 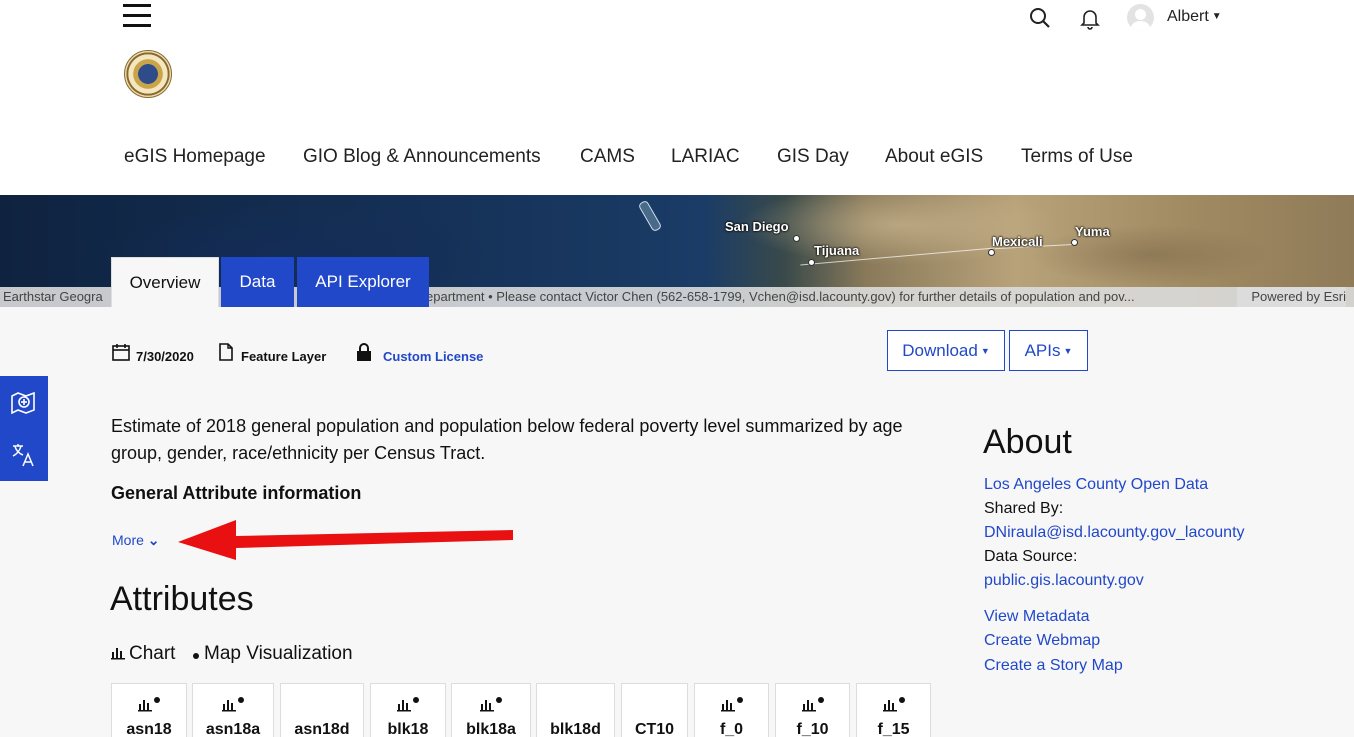 What do you see at coordinates (491, 729) in the screenshot?
I see `attribute-name: blk18a` at bounding box center [491, 729].